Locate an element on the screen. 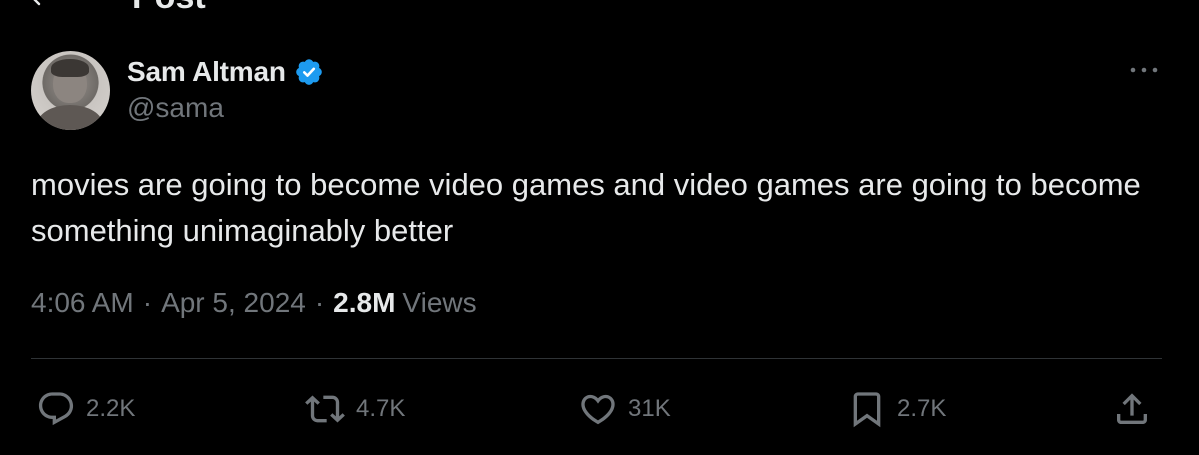  author-block: Sam Altman @sama is located at coordinates (177, 90).